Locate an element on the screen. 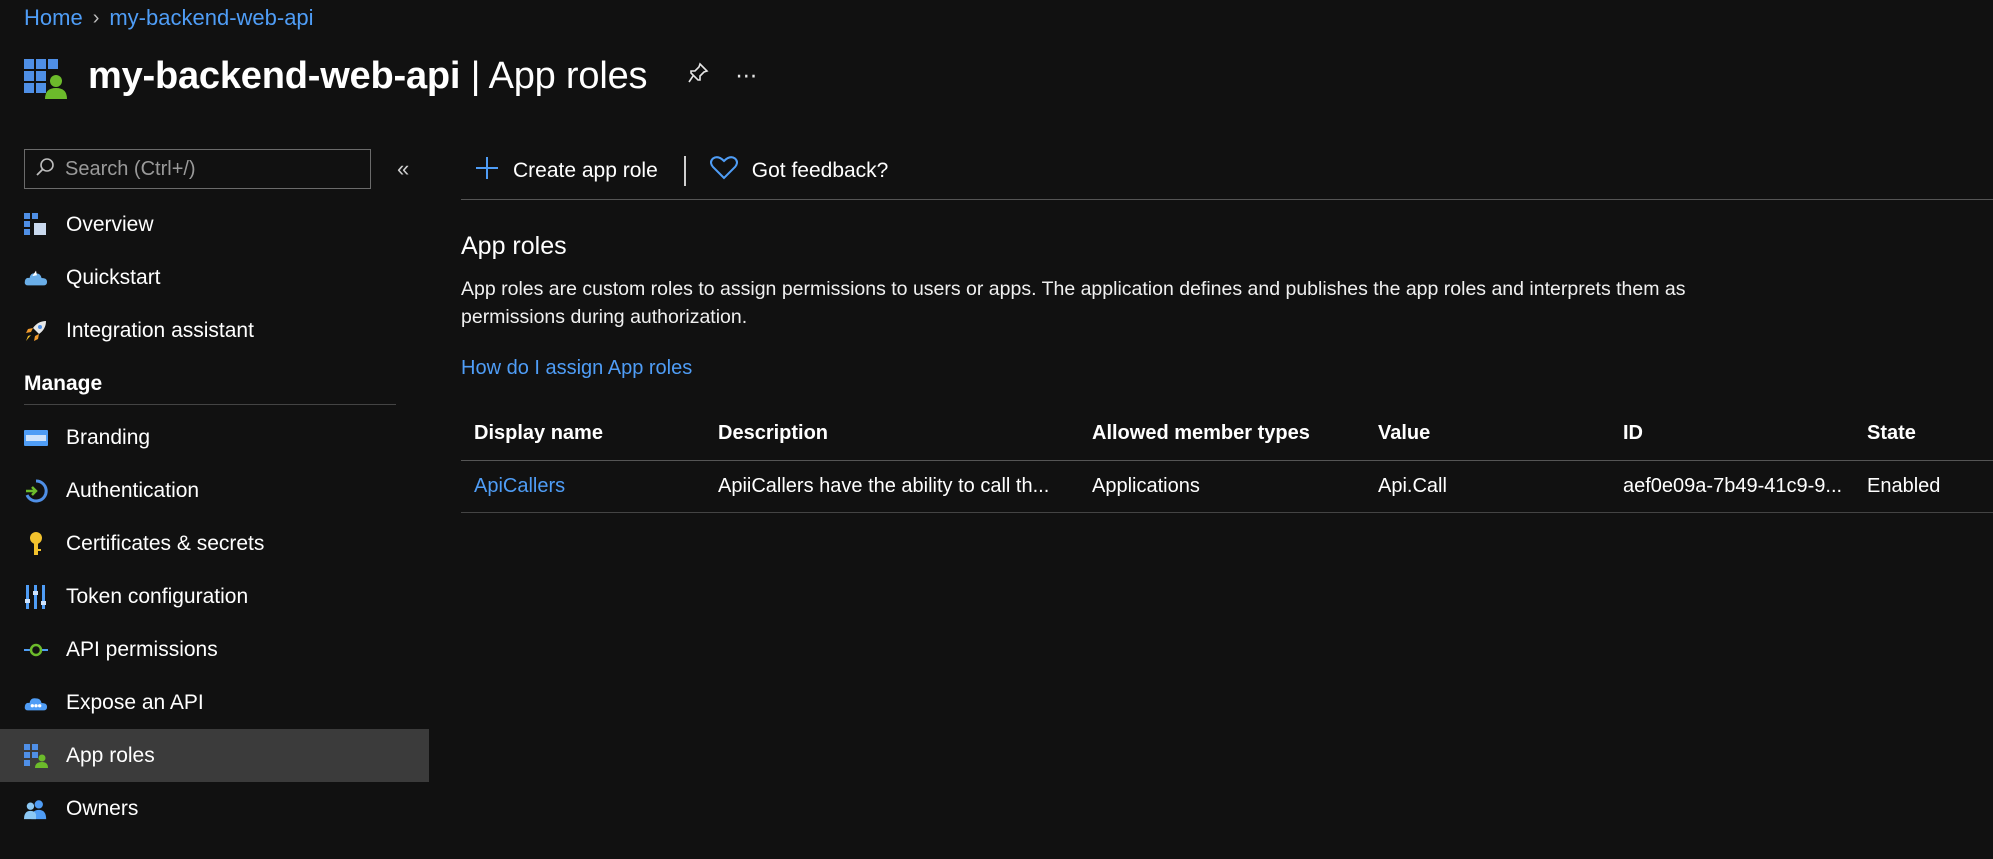 Image resolution: width=1993 pixels, height=859 pixels. column-header-display-name: Display name is located at coordinates (583, 434).